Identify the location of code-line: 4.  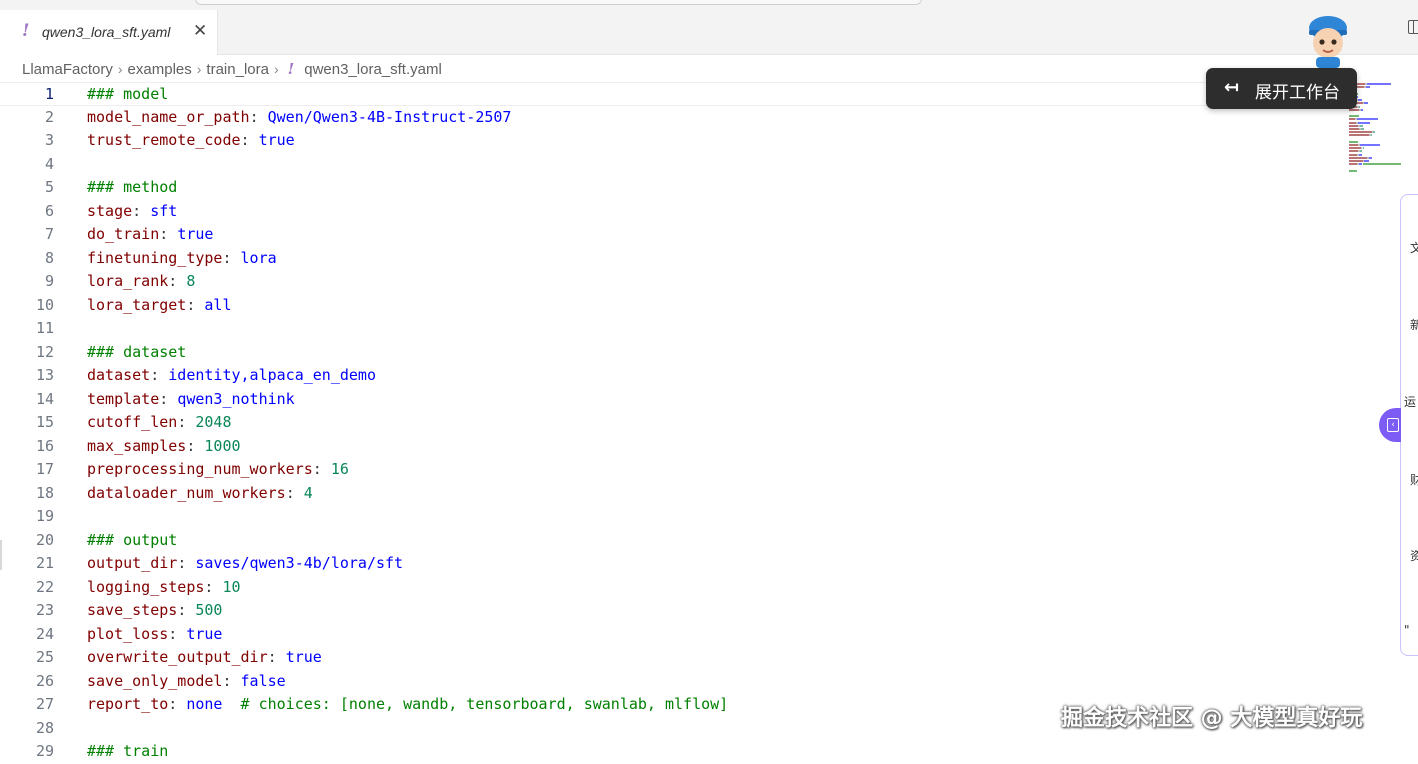
(670, 165).